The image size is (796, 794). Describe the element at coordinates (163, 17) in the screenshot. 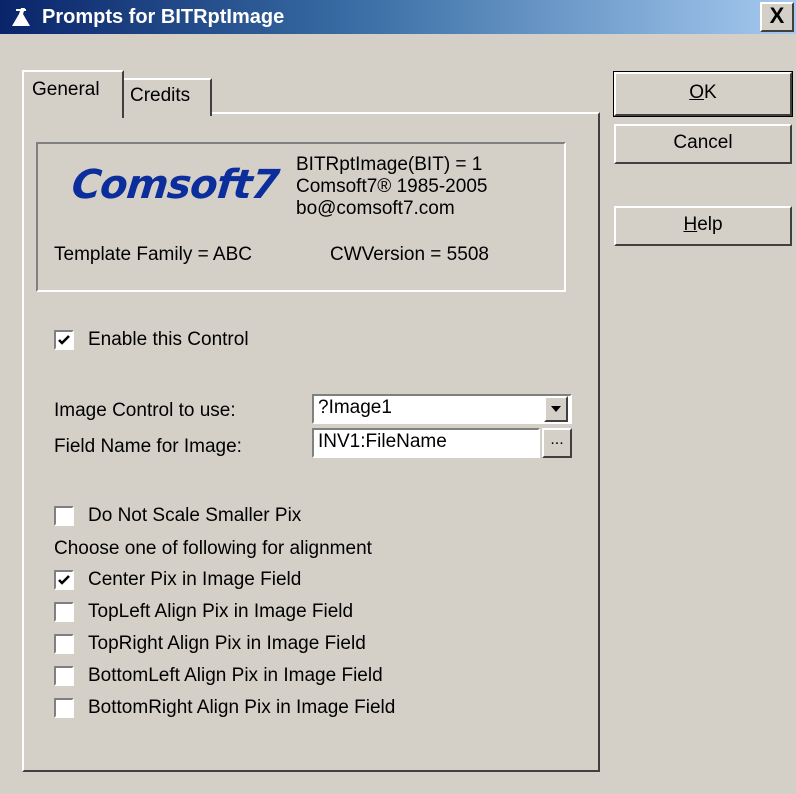

I see `window-title: Prompts for BITRptImage` at that location.